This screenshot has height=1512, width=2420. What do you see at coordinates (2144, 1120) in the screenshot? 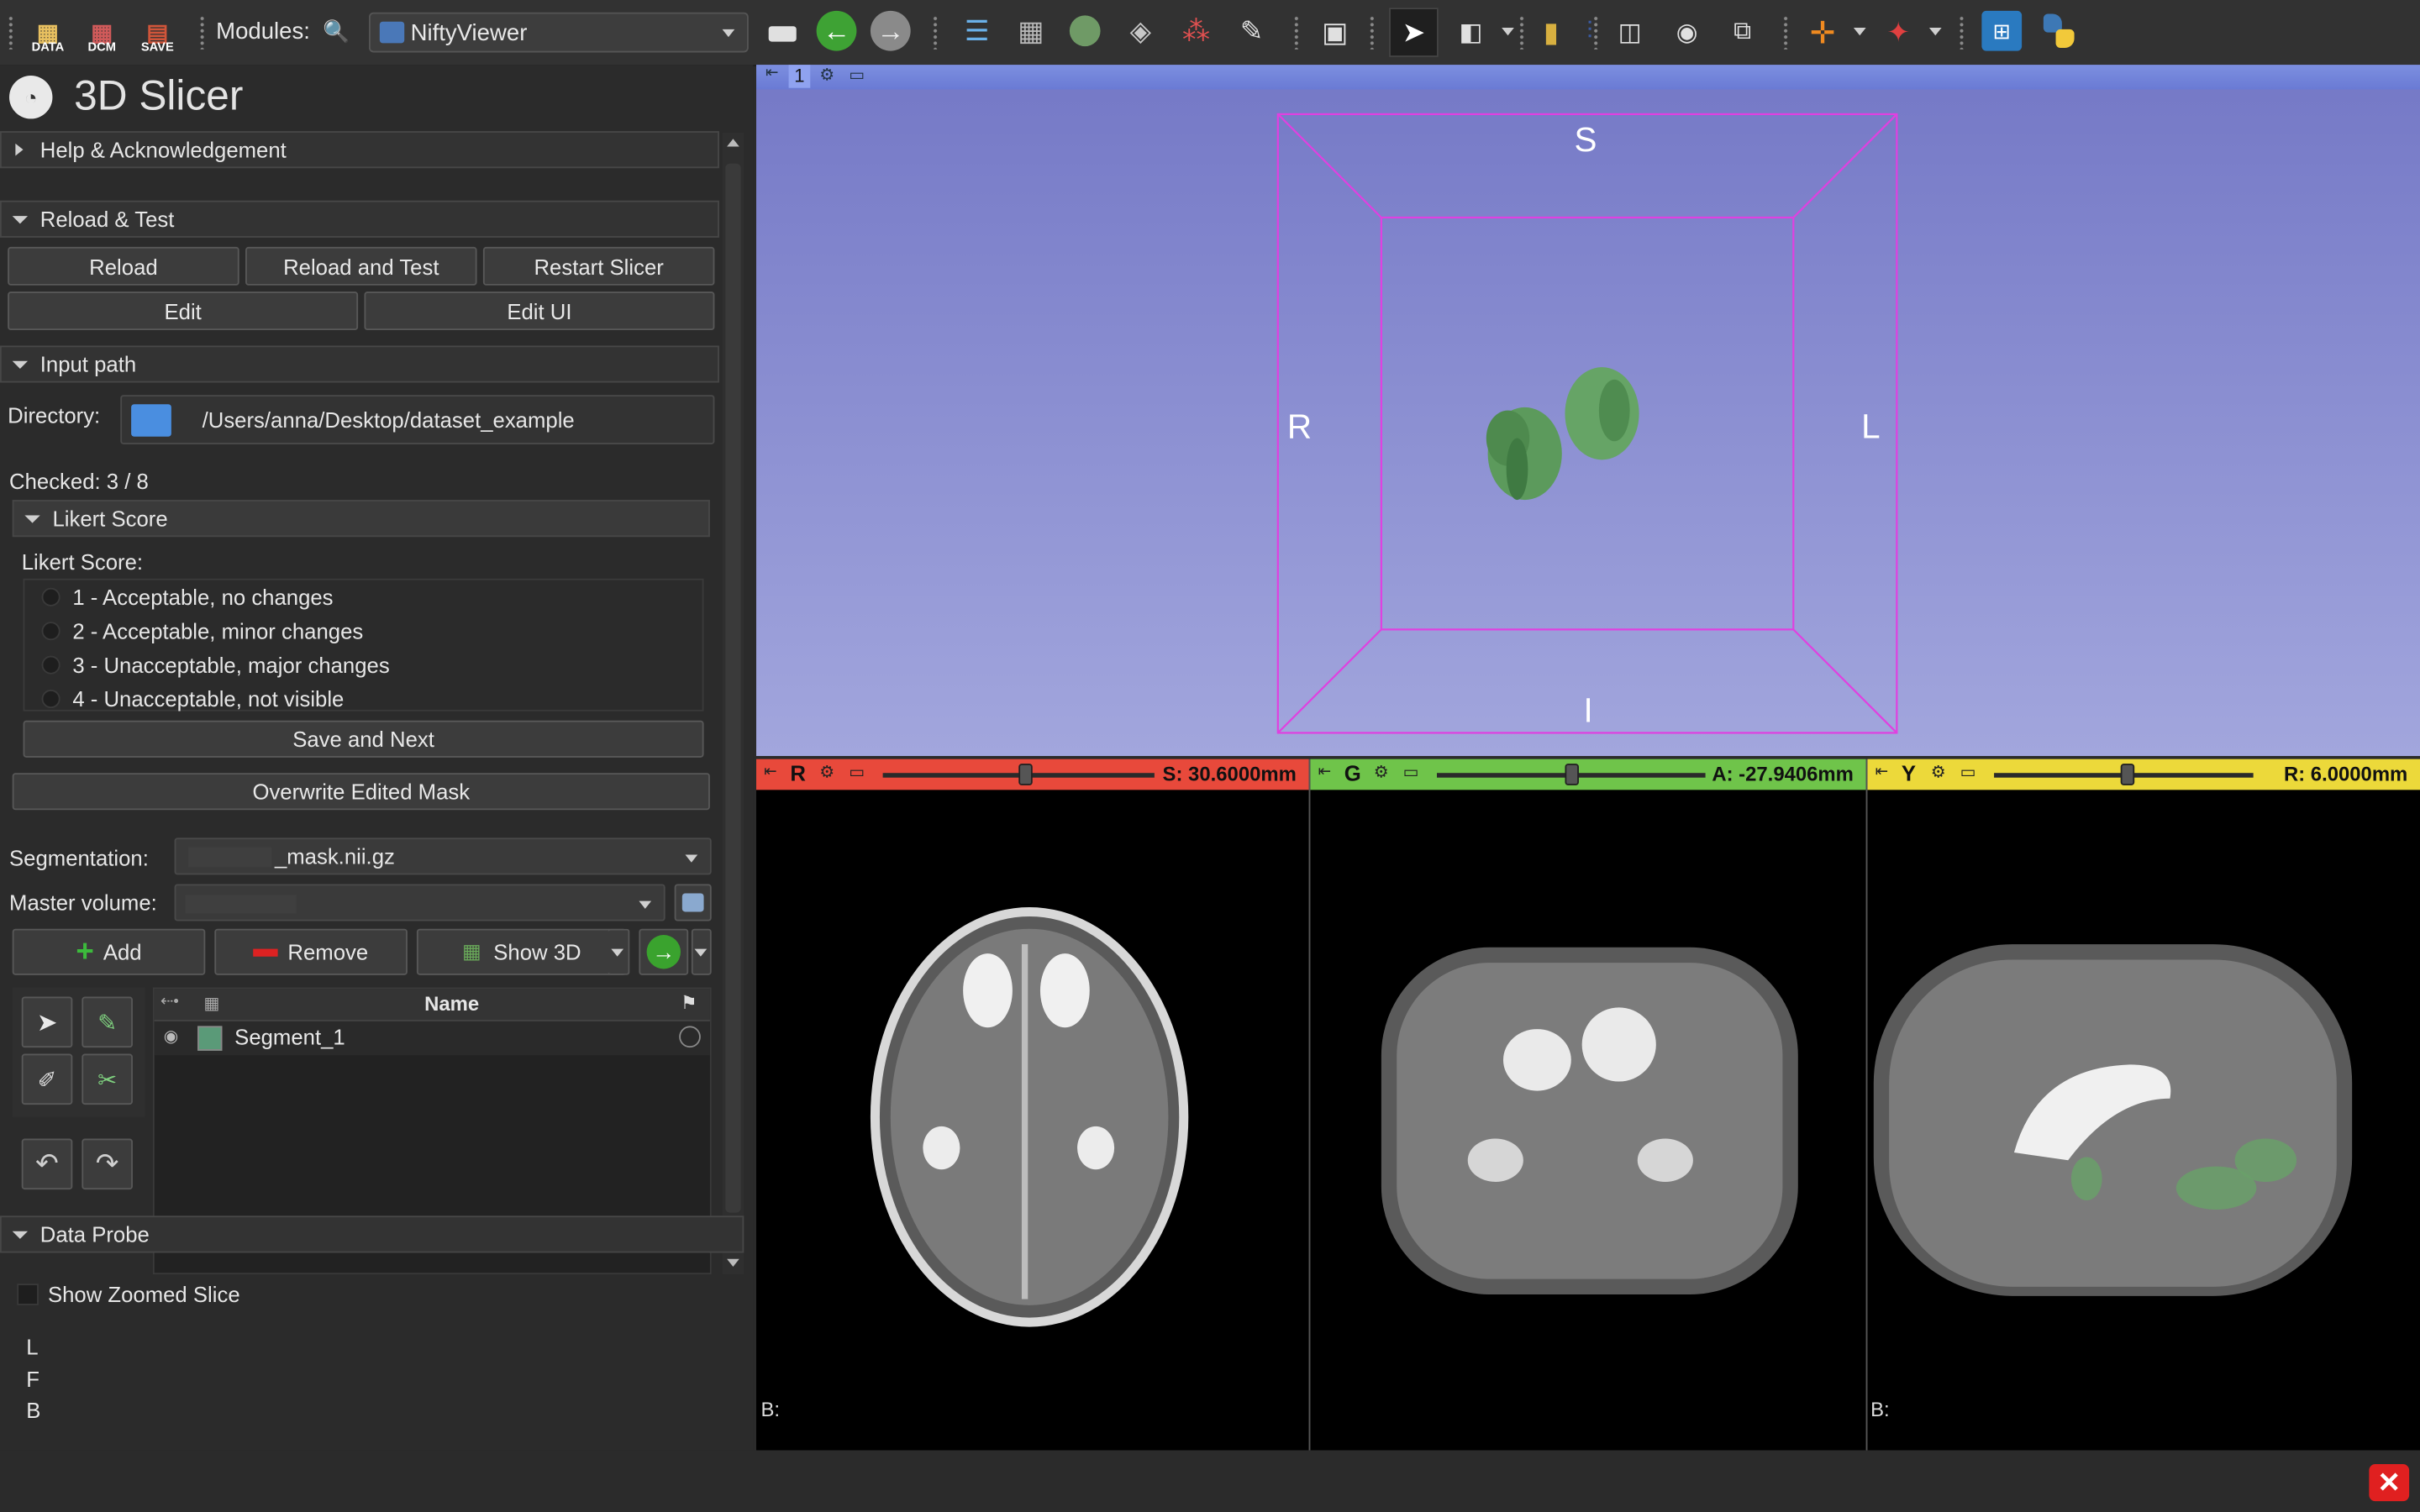
I see `yellow-slice-view: B:` at bounding box center [2144, 1120].